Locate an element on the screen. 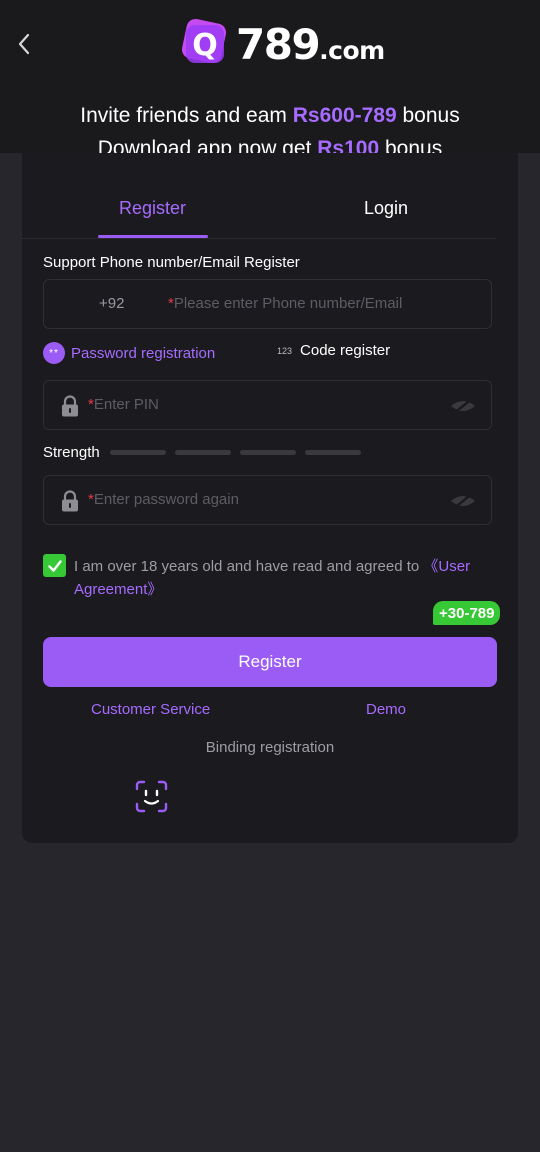 The width and height of the screenshot is (540, 1152). promo-line-1: Invite friends and eam Rs600-789 bonus is located at coordinates (270, 115).